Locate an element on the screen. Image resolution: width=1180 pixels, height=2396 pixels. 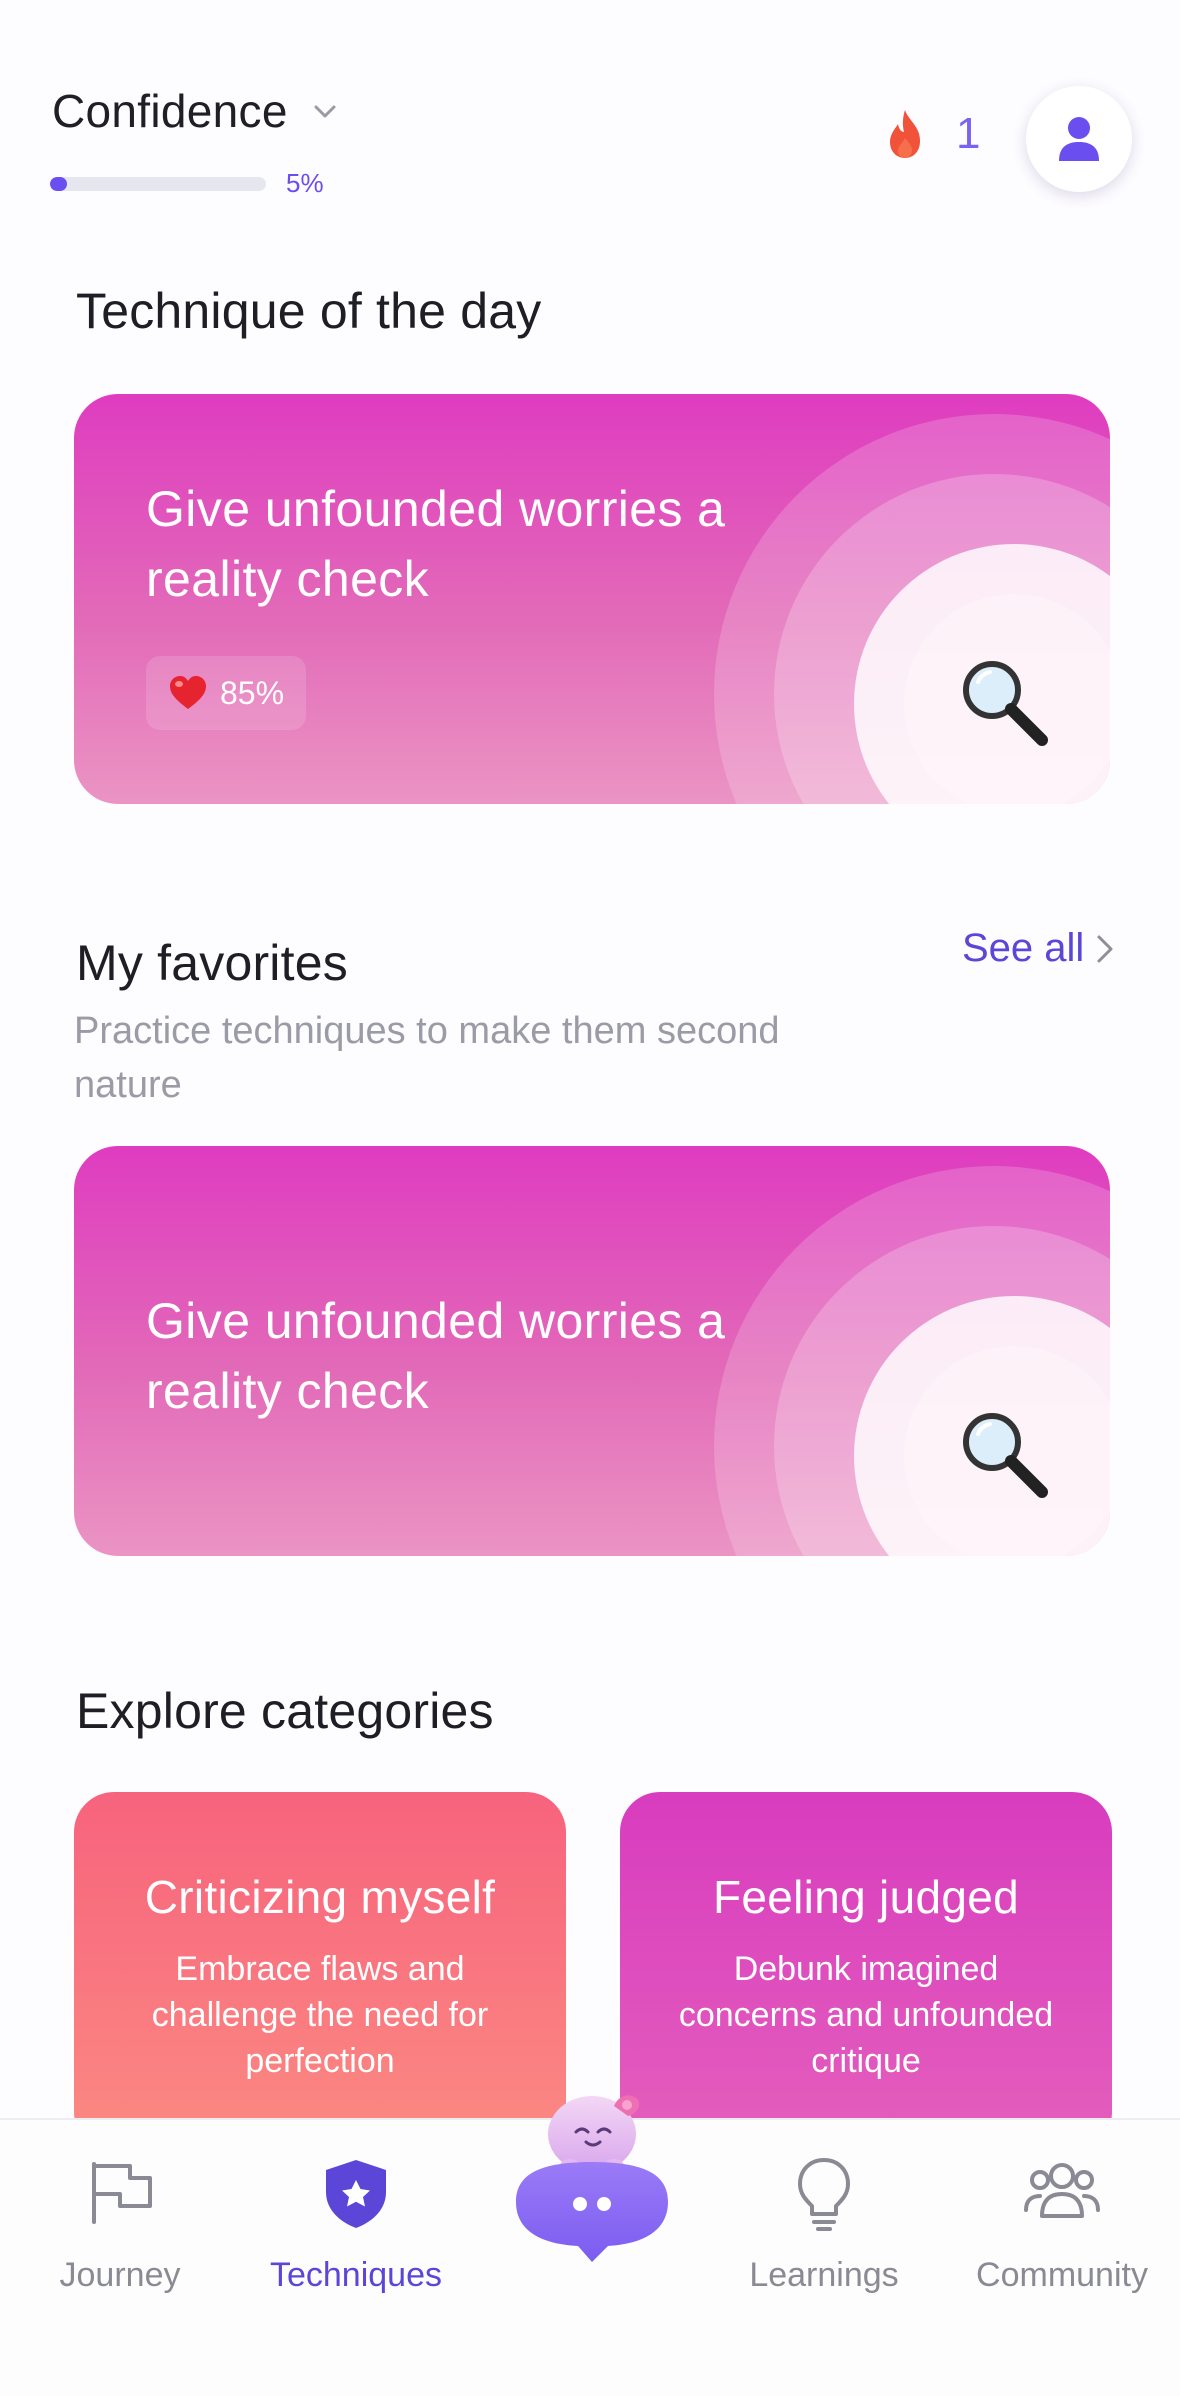
chevron-right-icon is located at coordinates (1105, 948).